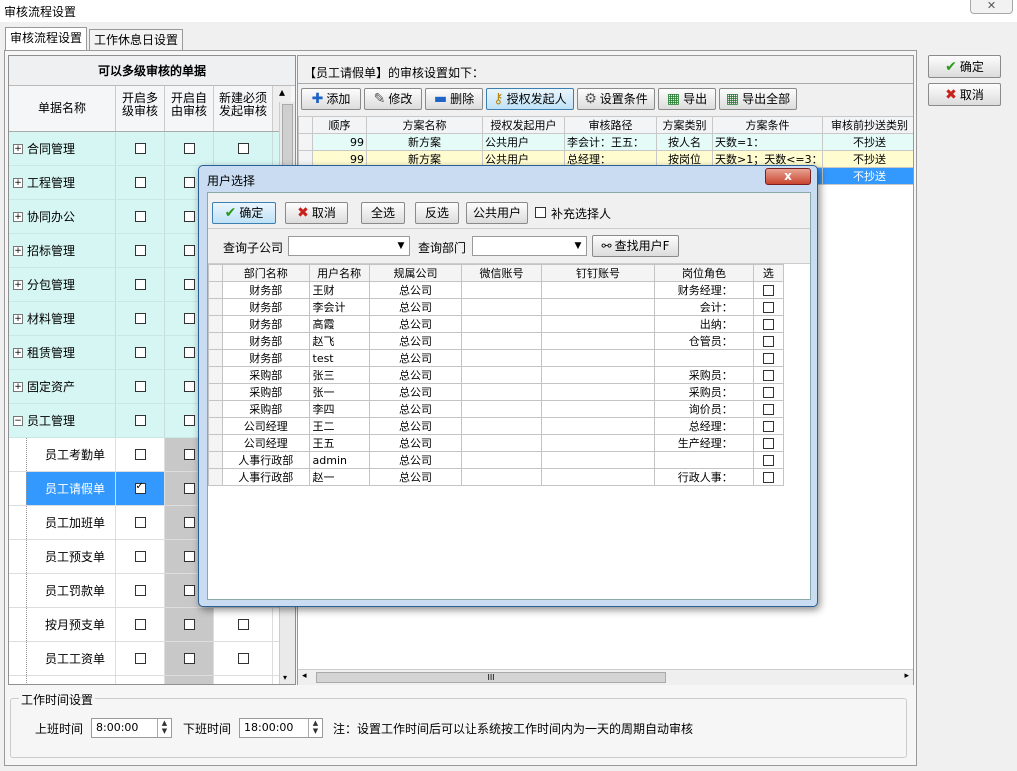 The image size is (1017, 771). Describe the element at coordinates (496, 392) in the screenshot. I see `table-row: 采购部 张一 总公司 采购员：` at that location.